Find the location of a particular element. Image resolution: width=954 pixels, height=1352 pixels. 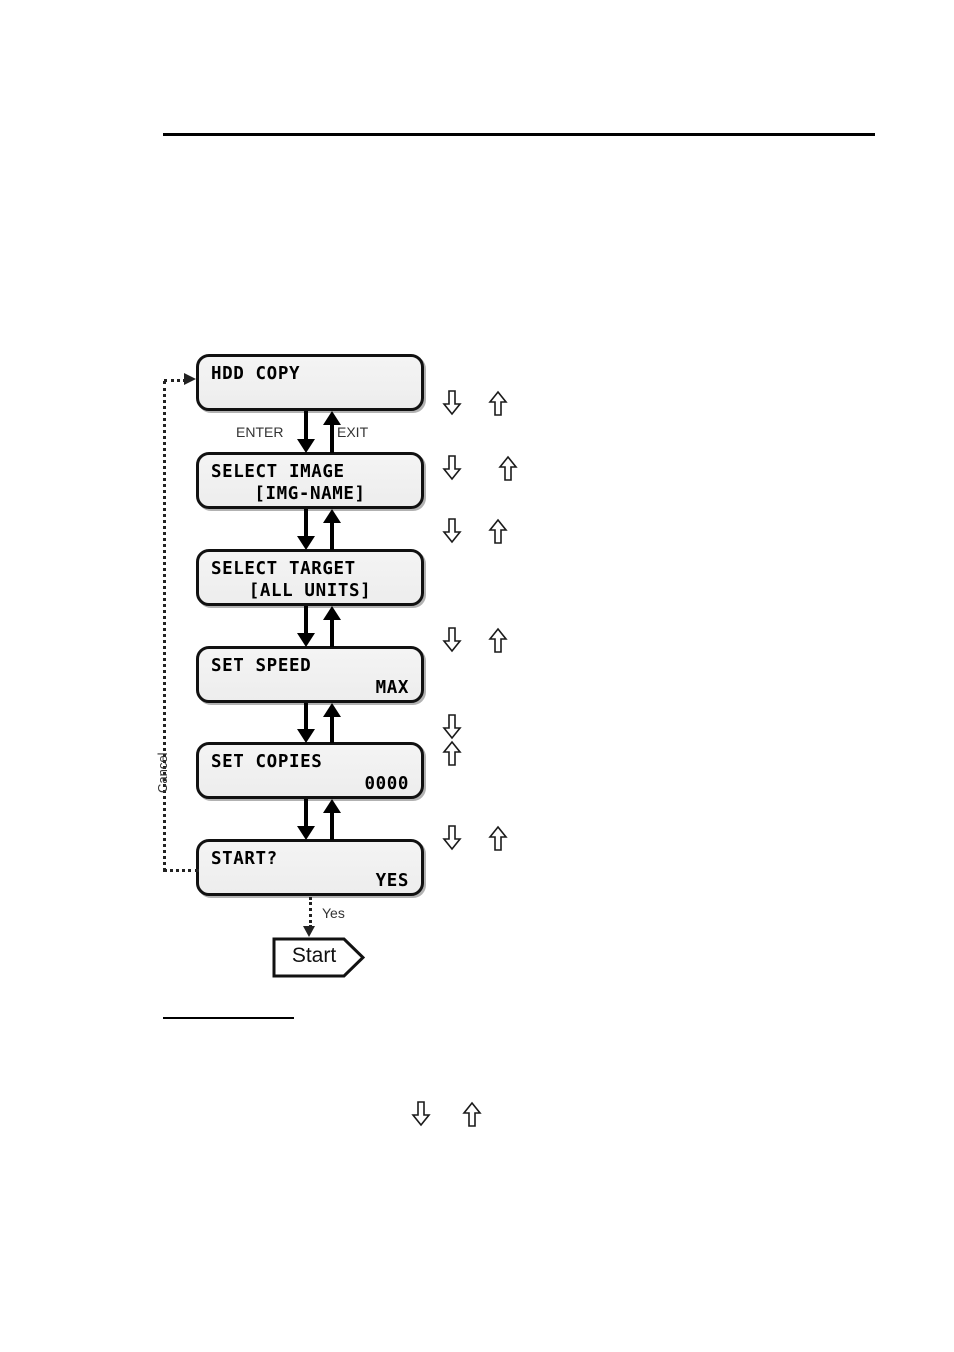

footnote-separator-rule is located at coordinates (228, 1018).